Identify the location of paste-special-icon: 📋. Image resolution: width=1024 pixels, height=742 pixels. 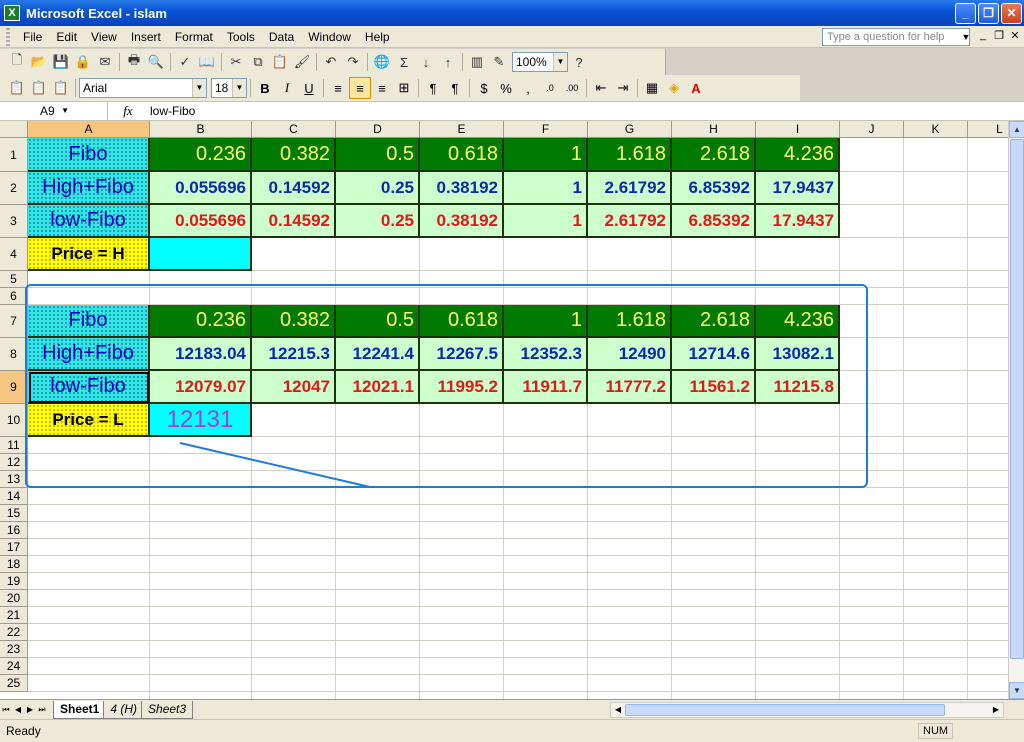
(17, 88).